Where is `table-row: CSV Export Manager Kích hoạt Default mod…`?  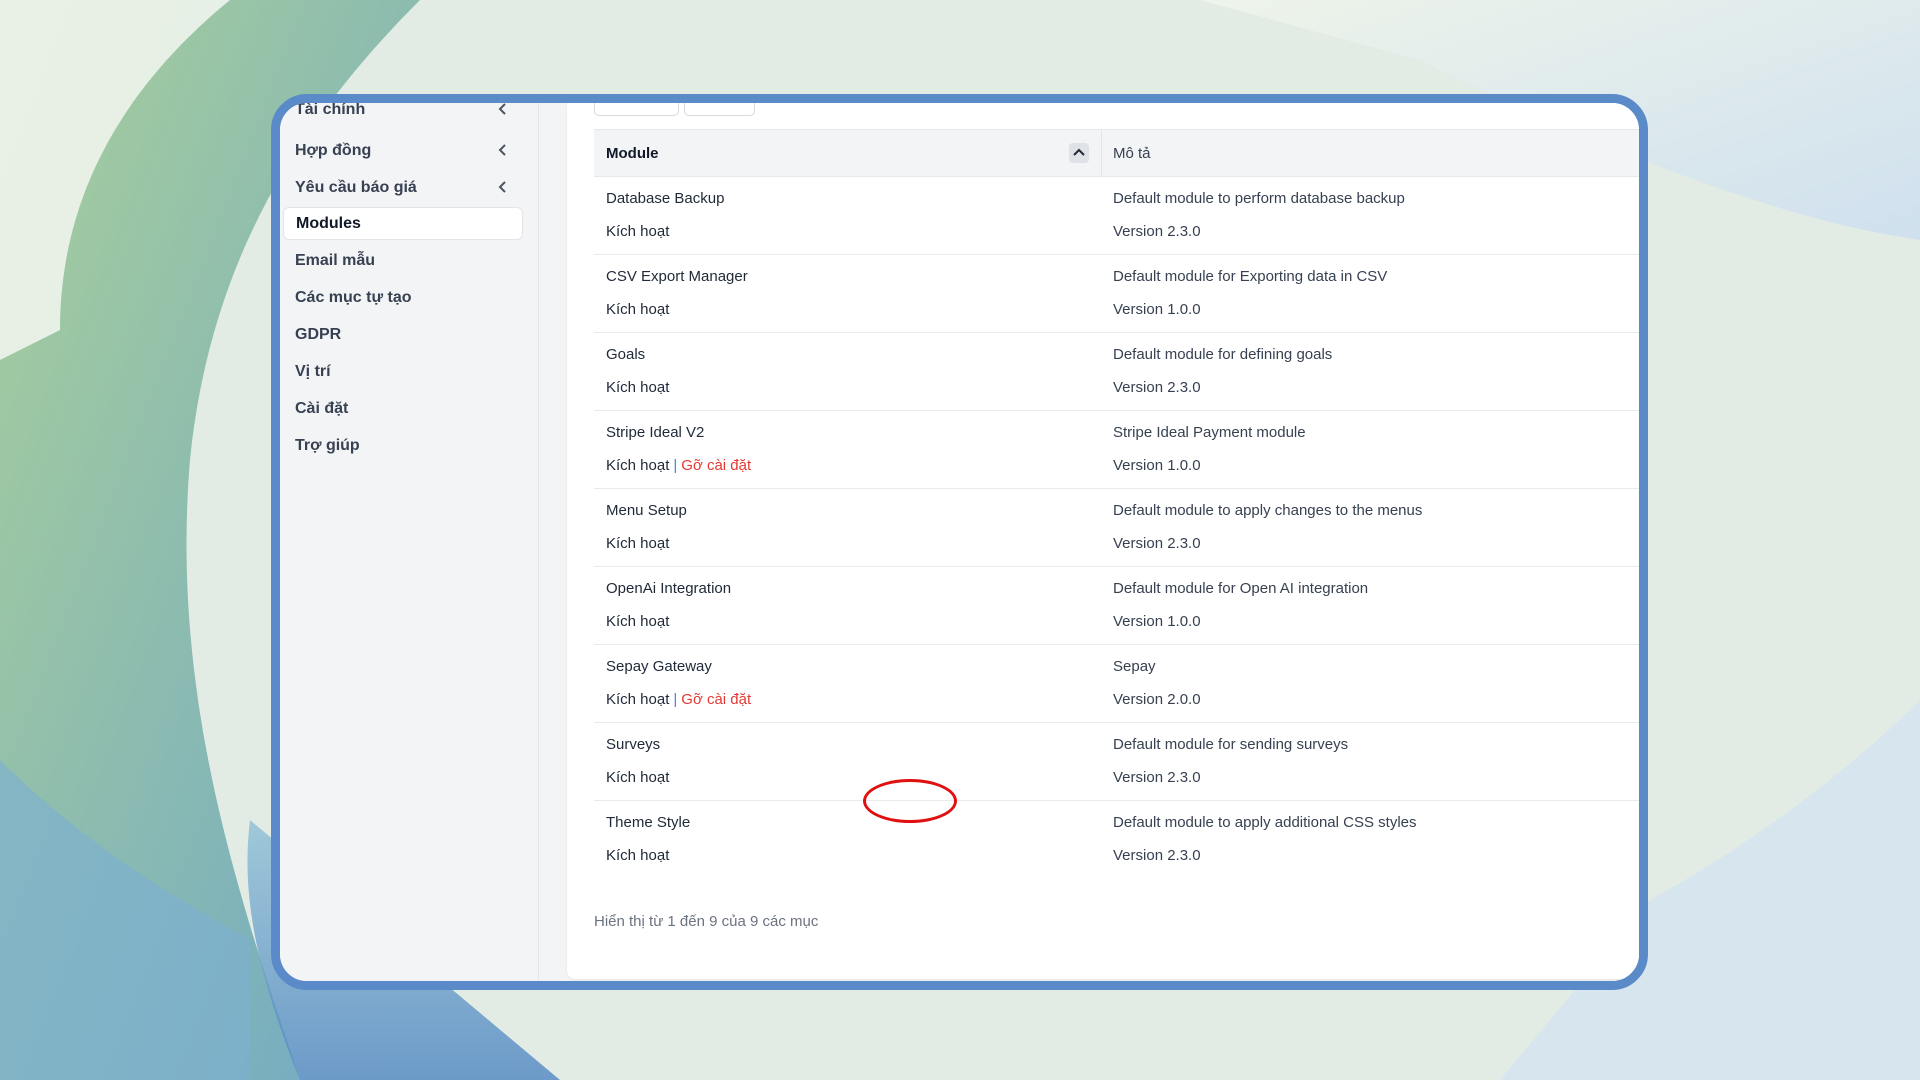 table-row: CSV Export Manager Kích hoạt Default mod… is located at coordinates (1116, 293).